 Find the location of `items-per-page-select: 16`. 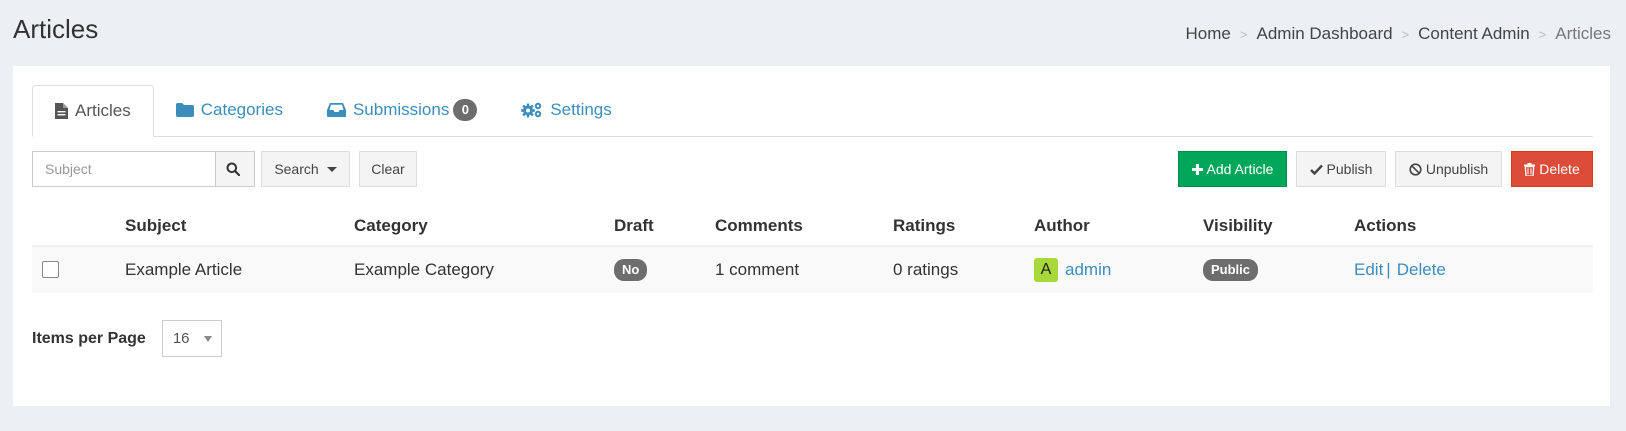

items-per-page-select: 16 is located at coordinates (191, 338).